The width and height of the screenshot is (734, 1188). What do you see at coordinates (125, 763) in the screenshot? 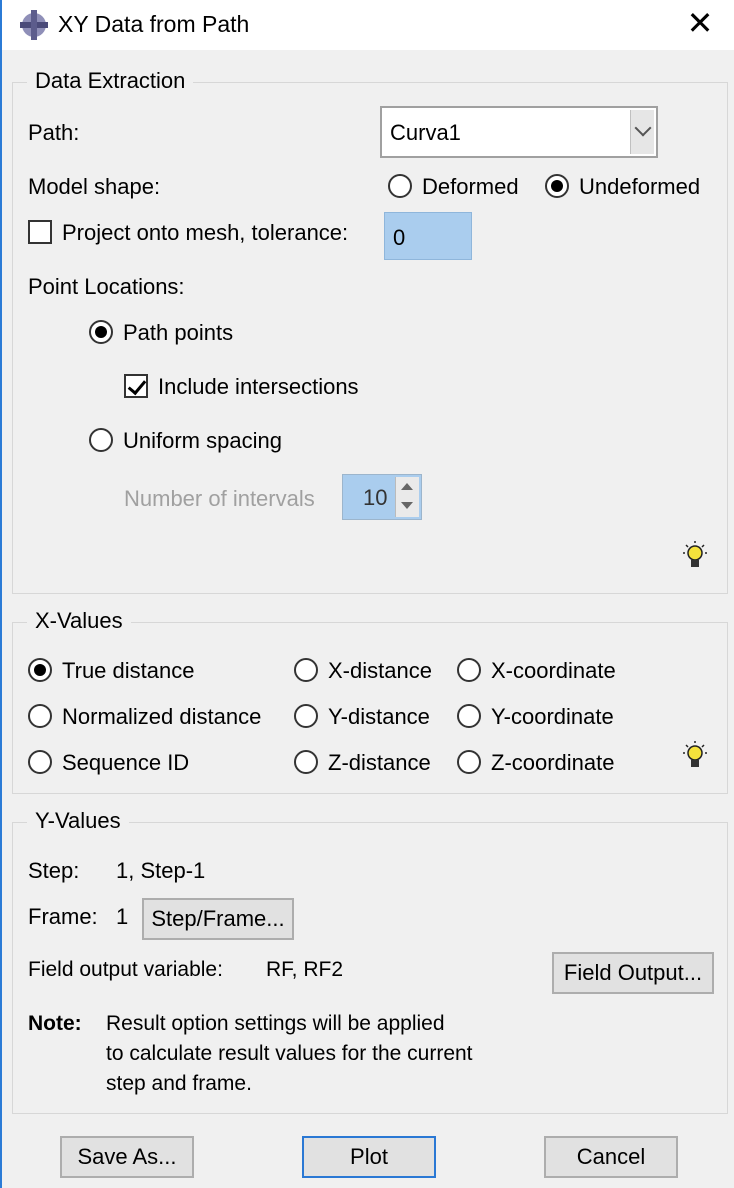
I see `sequence-id-label: Sequence ID` at bounding box center [125, 763].